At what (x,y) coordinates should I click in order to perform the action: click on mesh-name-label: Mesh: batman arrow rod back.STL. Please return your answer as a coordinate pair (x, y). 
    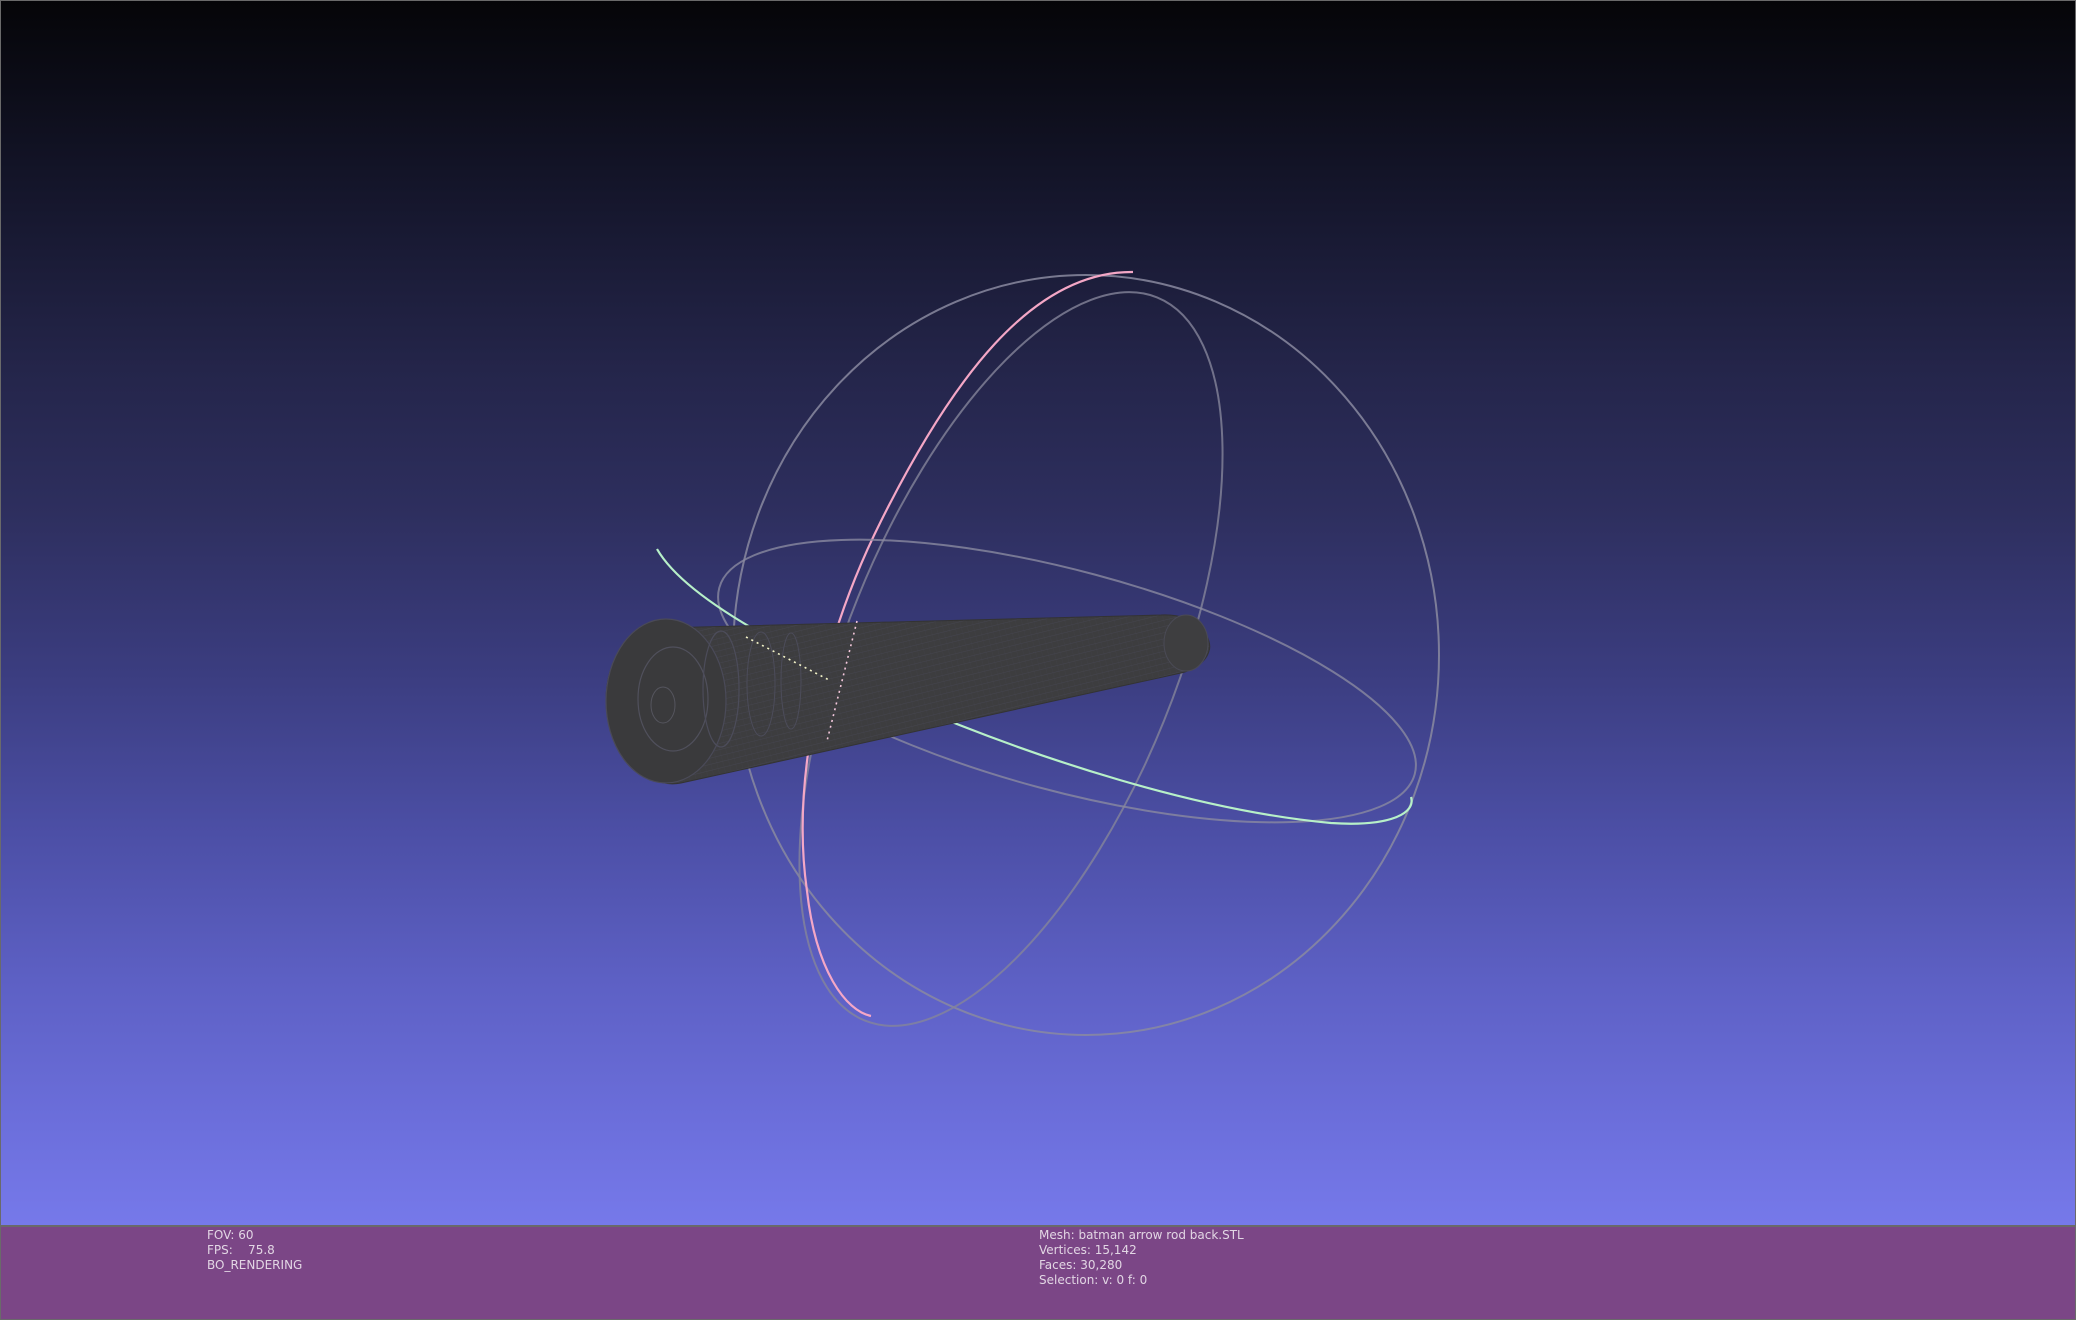
    Looking at the image, I should click on (1141, 1235).